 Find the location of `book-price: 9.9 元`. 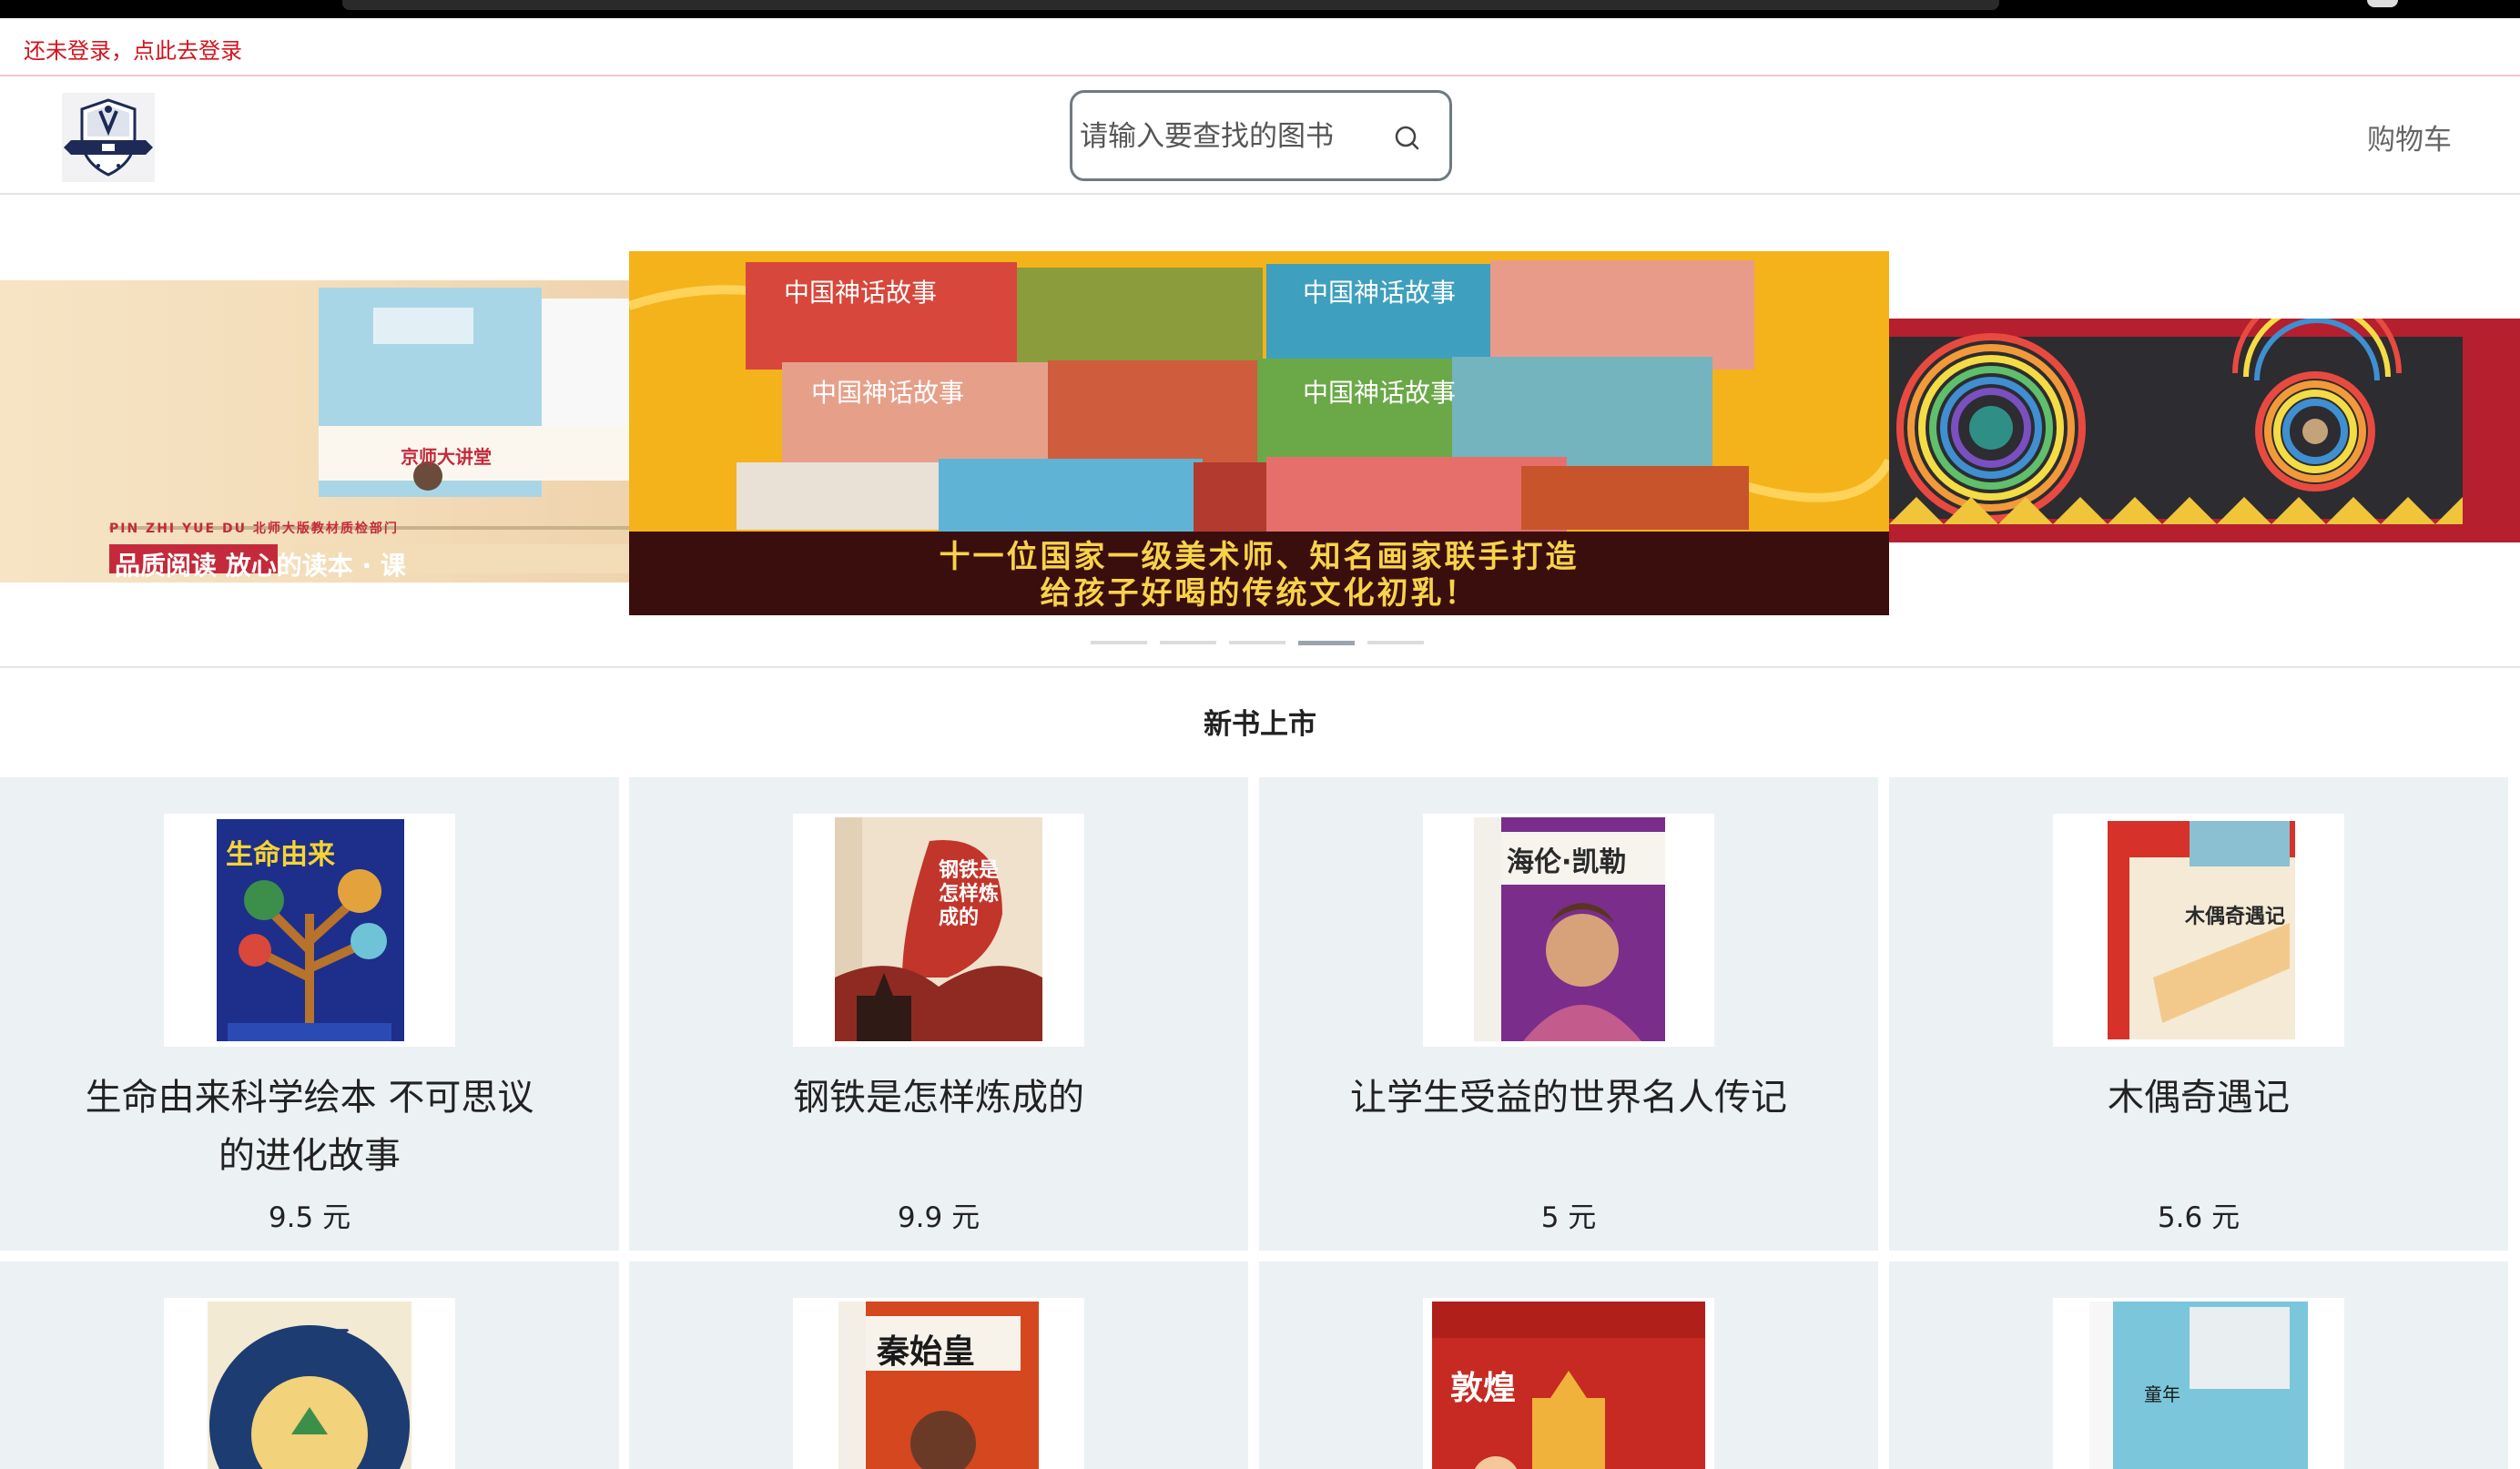

book-price: 9.9 元 is located at coordinates (939, 1217).